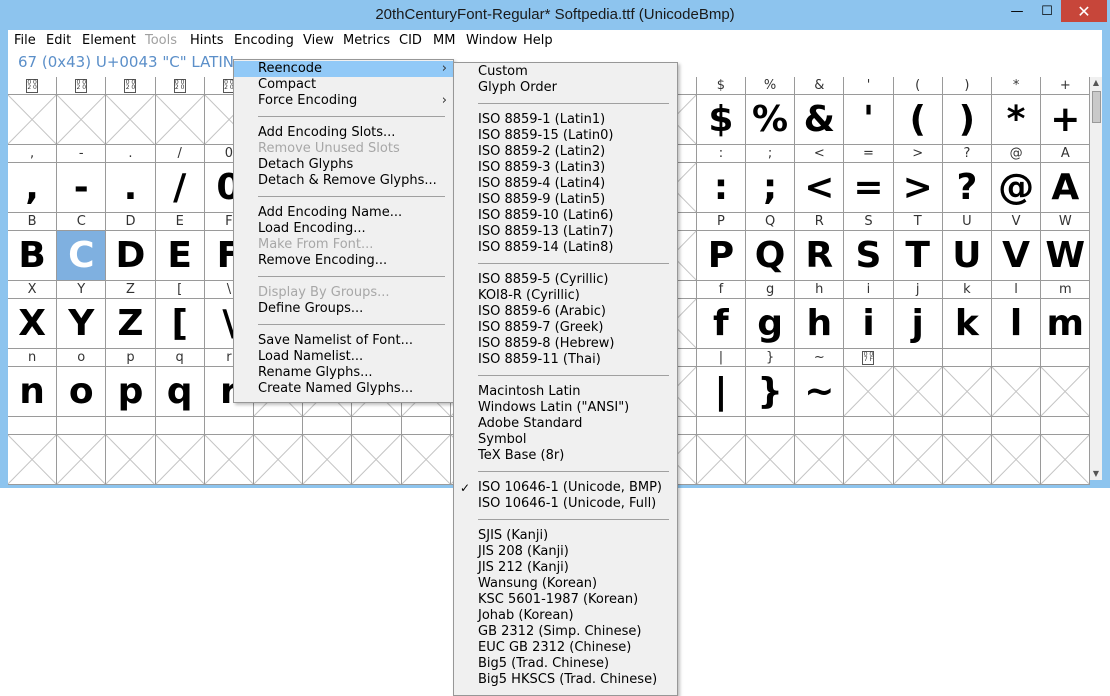  What do you see at coordinates (869, 256) in the screenshot?
I see `glyph-cell: S` at bounding box center [869, 256].